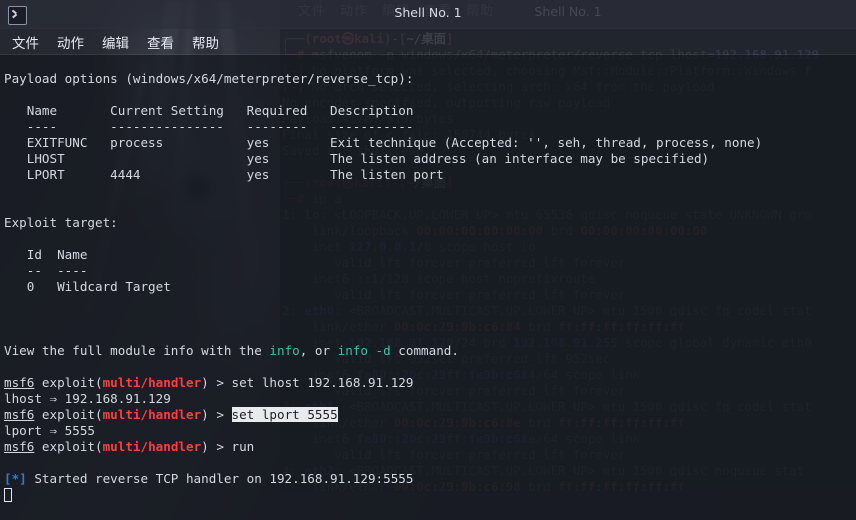 This screenshot has height=520, width=856. Describe the element at coordinates (160, 42) in the screenshot. I see `menu-item-view: 查看` at that location.